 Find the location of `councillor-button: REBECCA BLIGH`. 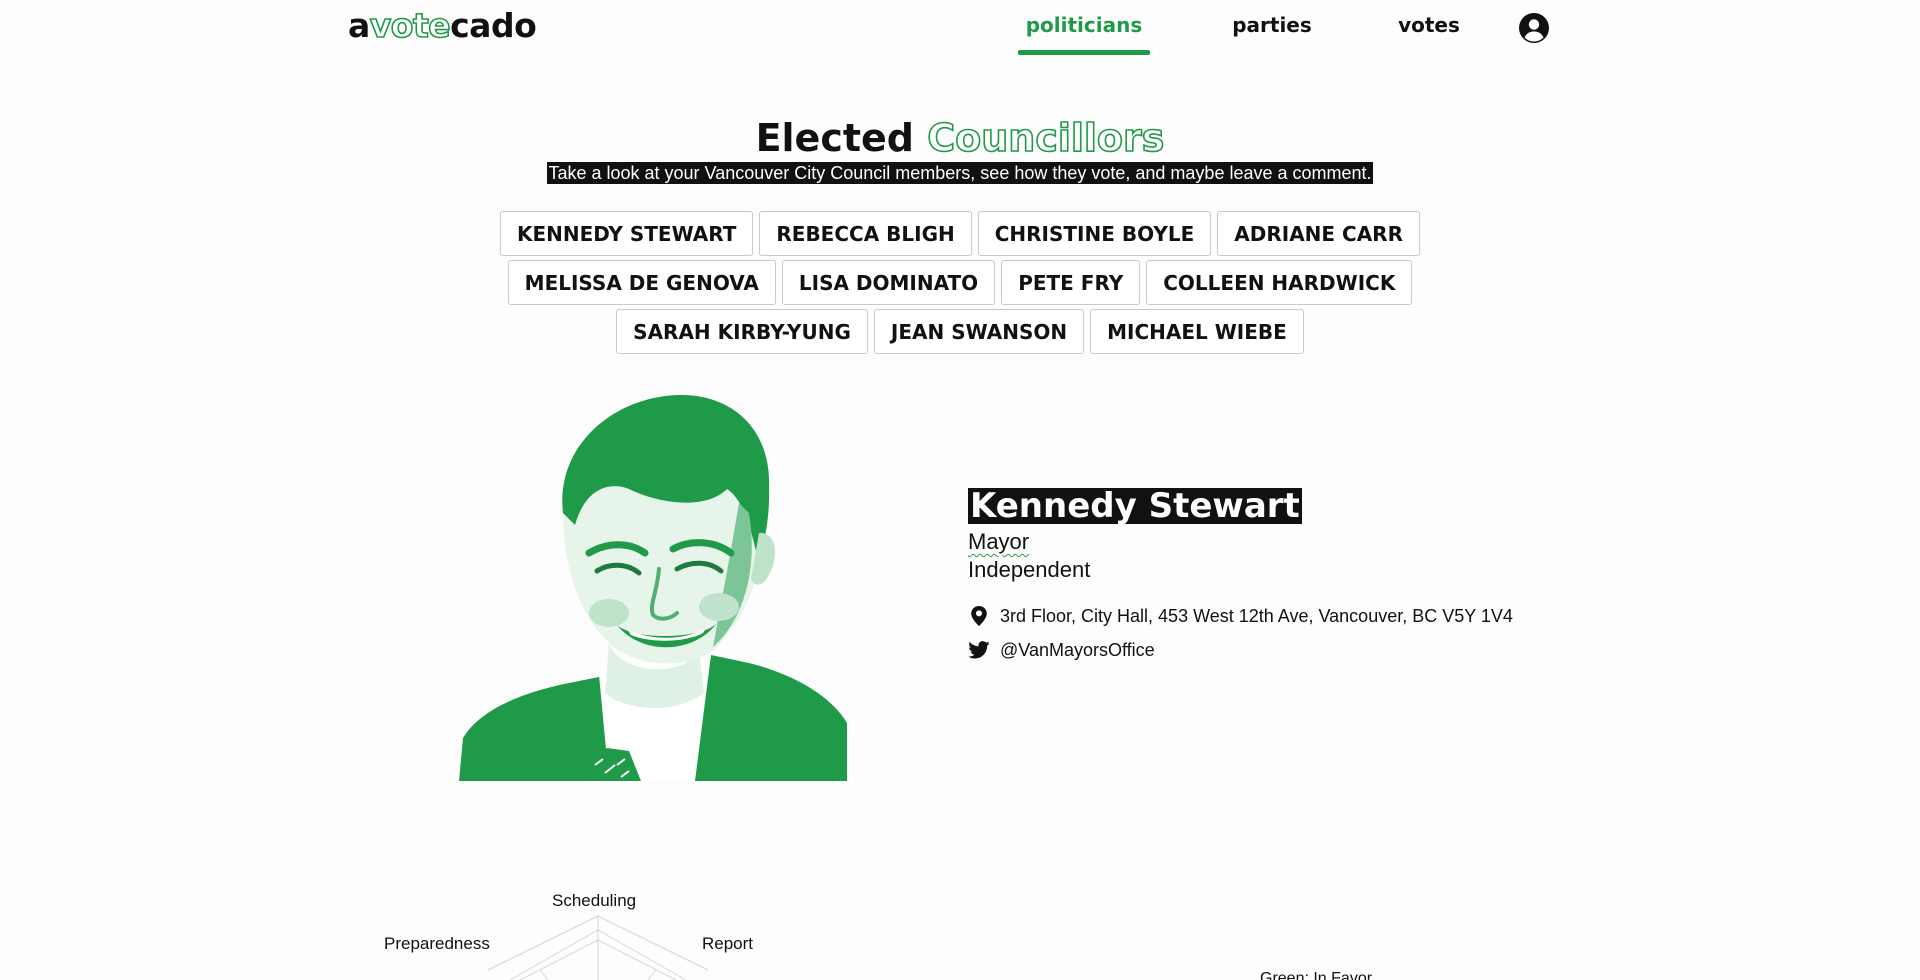

councillor-button: REBECCA BLIGH is located at coordinates (865, 233).